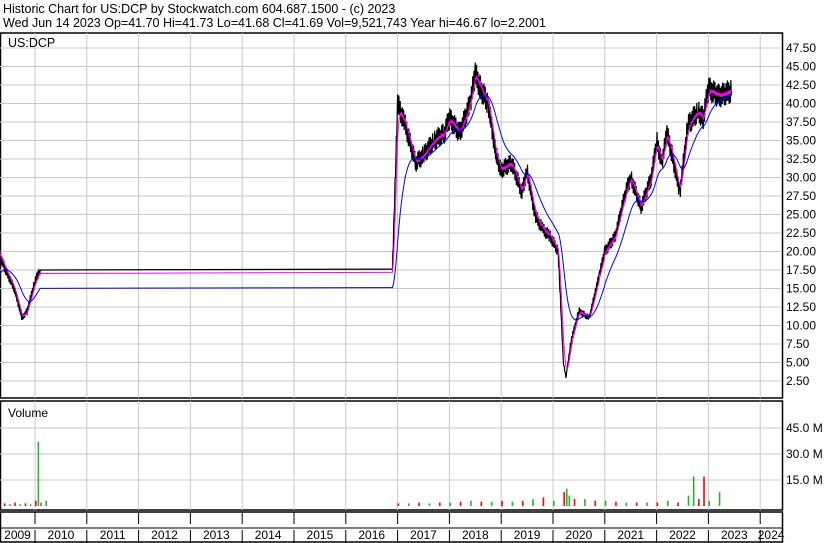 Image resolution: width=830 pixels, height=543 pixels. Describe the element at coordinates (801, 326) in the screenshot. I see `price-tick-label: 10.00` at that location.